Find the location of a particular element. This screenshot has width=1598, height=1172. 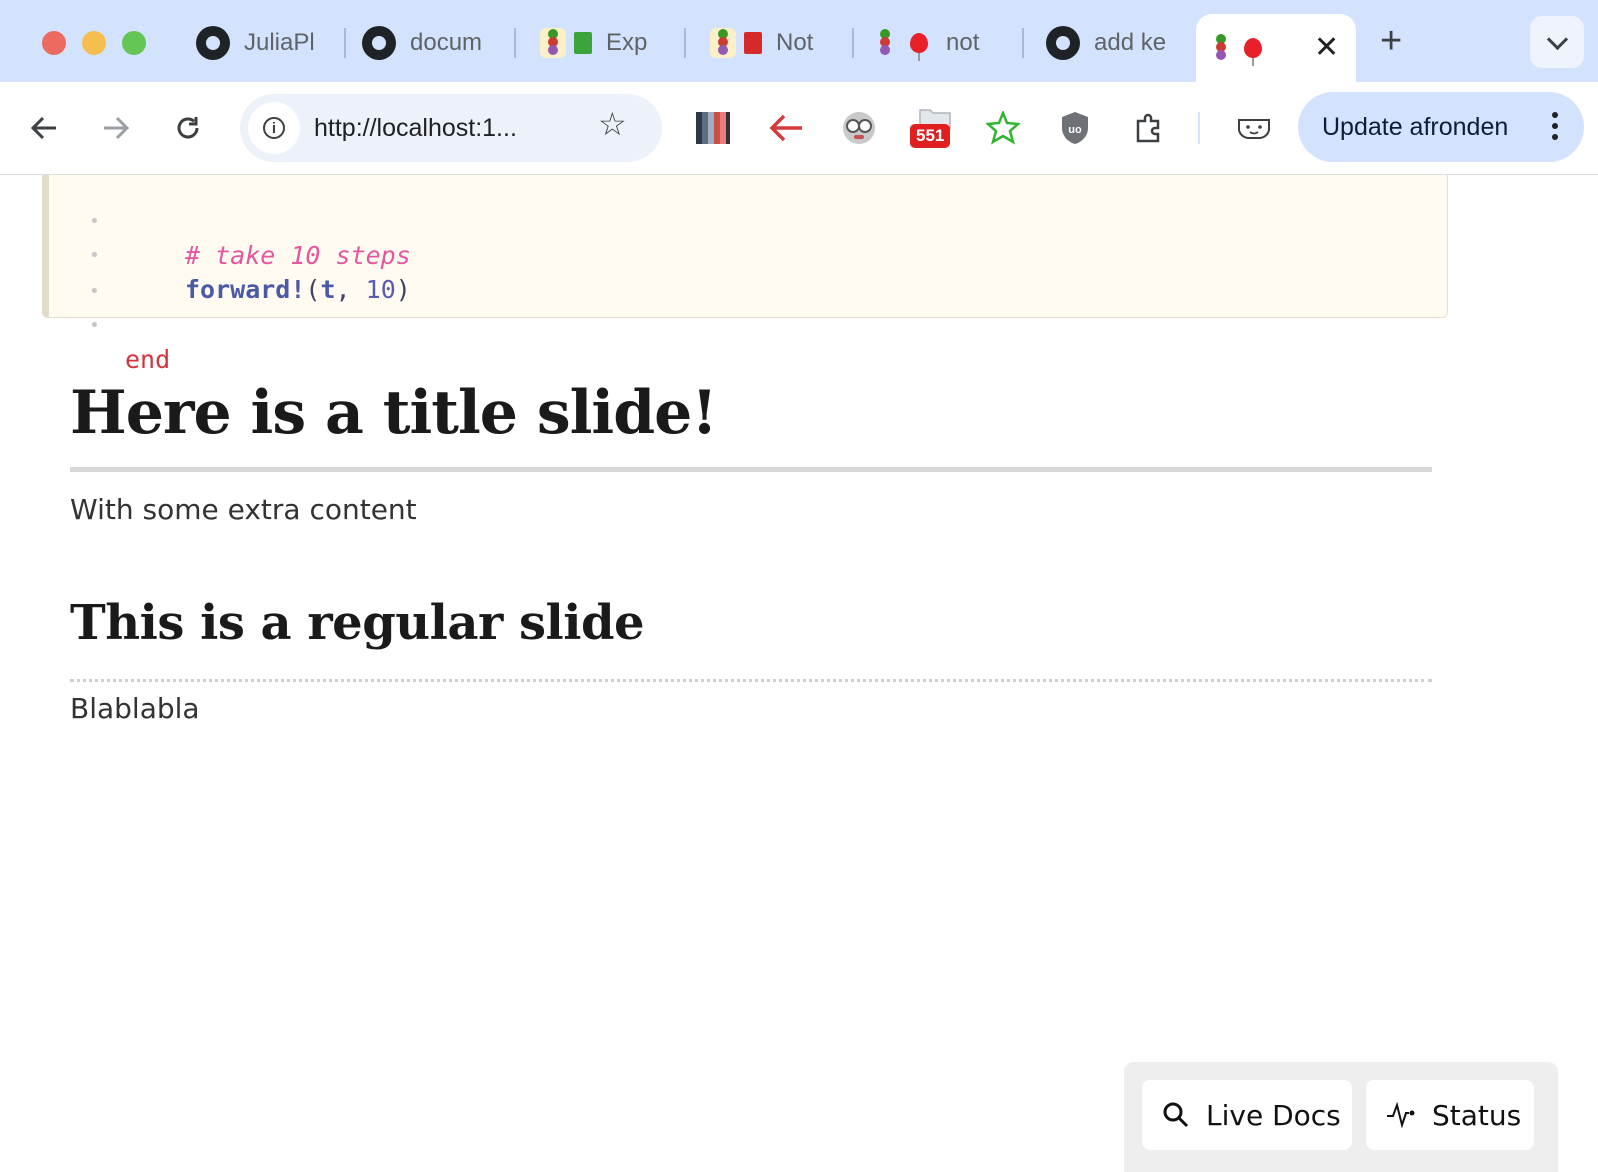

tab-juliapl: JuliaPl is located at coordinates (261, 43).